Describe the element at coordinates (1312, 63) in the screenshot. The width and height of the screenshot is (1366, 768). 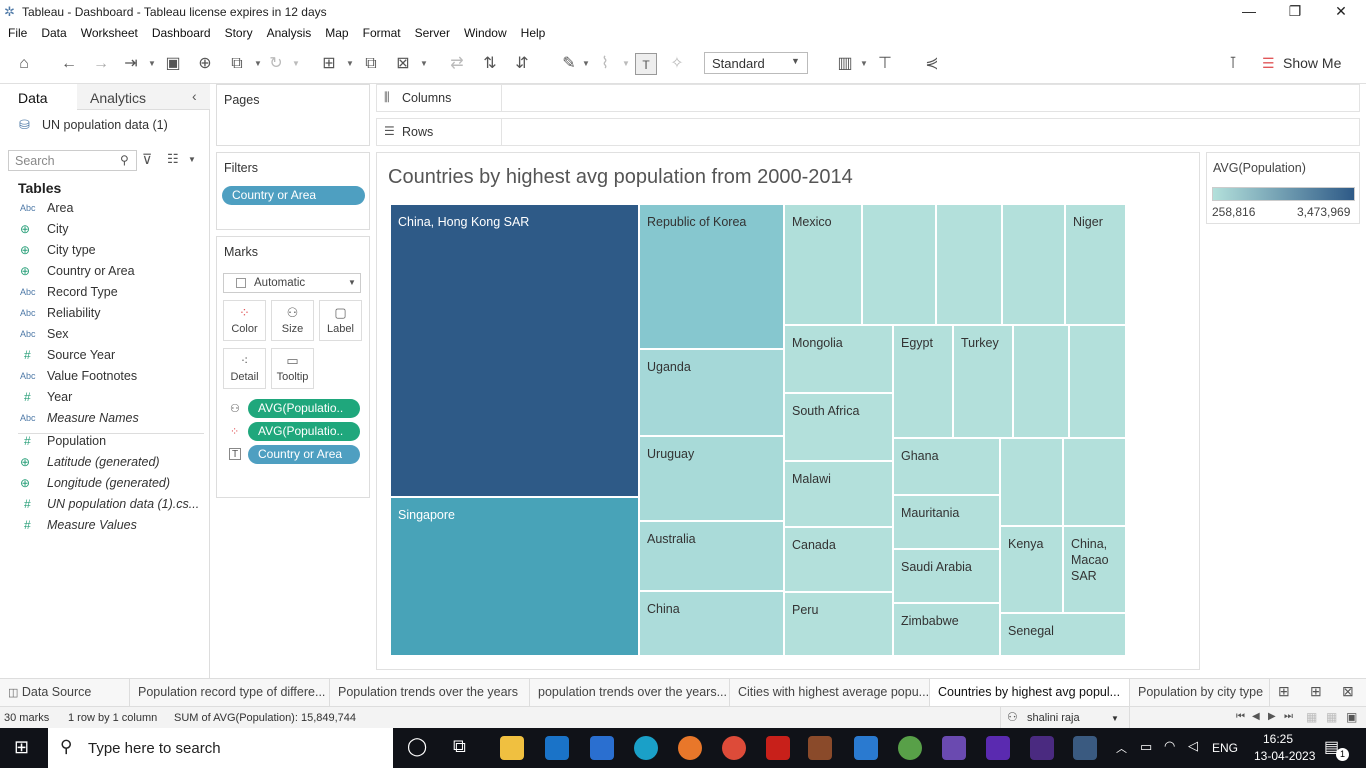
I see `show-me-button: Show Me` at that location.